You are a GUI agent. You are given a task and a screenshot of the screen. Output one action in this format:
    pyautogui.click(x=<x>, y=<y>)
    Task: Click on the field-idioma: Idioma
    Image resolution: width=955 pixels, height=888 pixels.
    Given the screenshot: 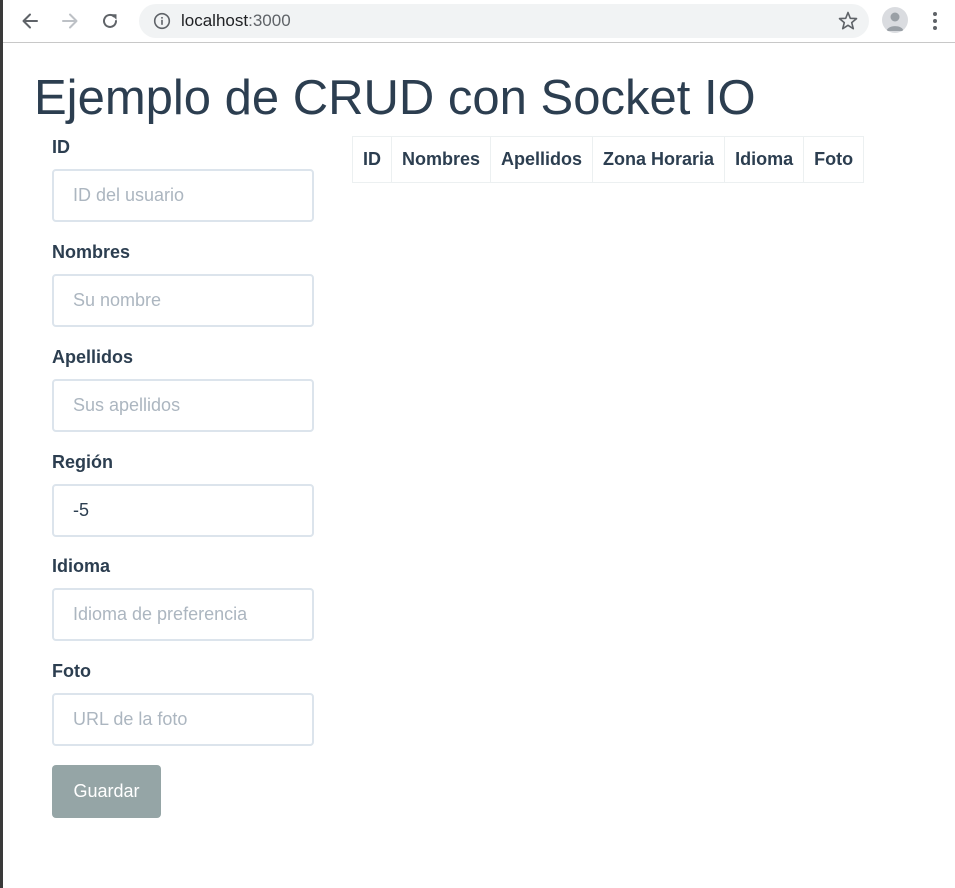 What is the action you would take?
    pyautogui.click(x=183, y=598)
    